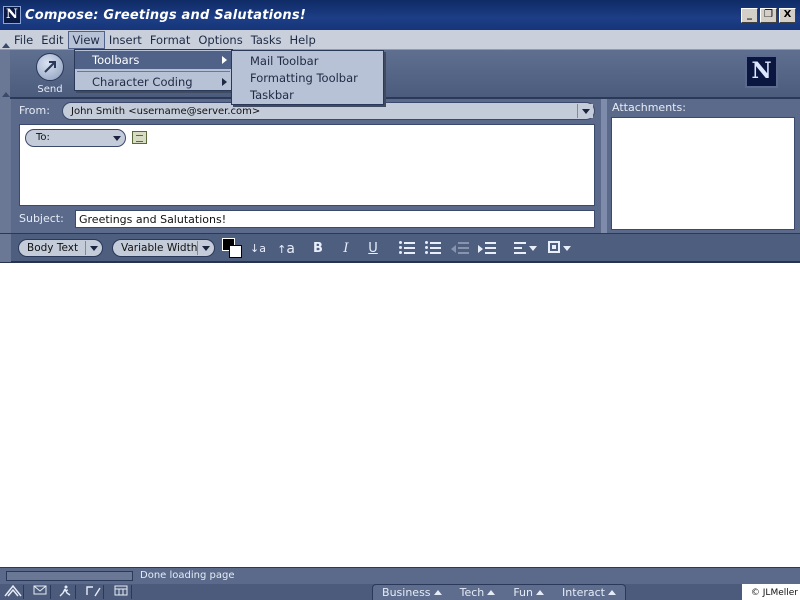 This screenshot has height=600, width=800. I want to click on menu-file: File, so click(23, 40).